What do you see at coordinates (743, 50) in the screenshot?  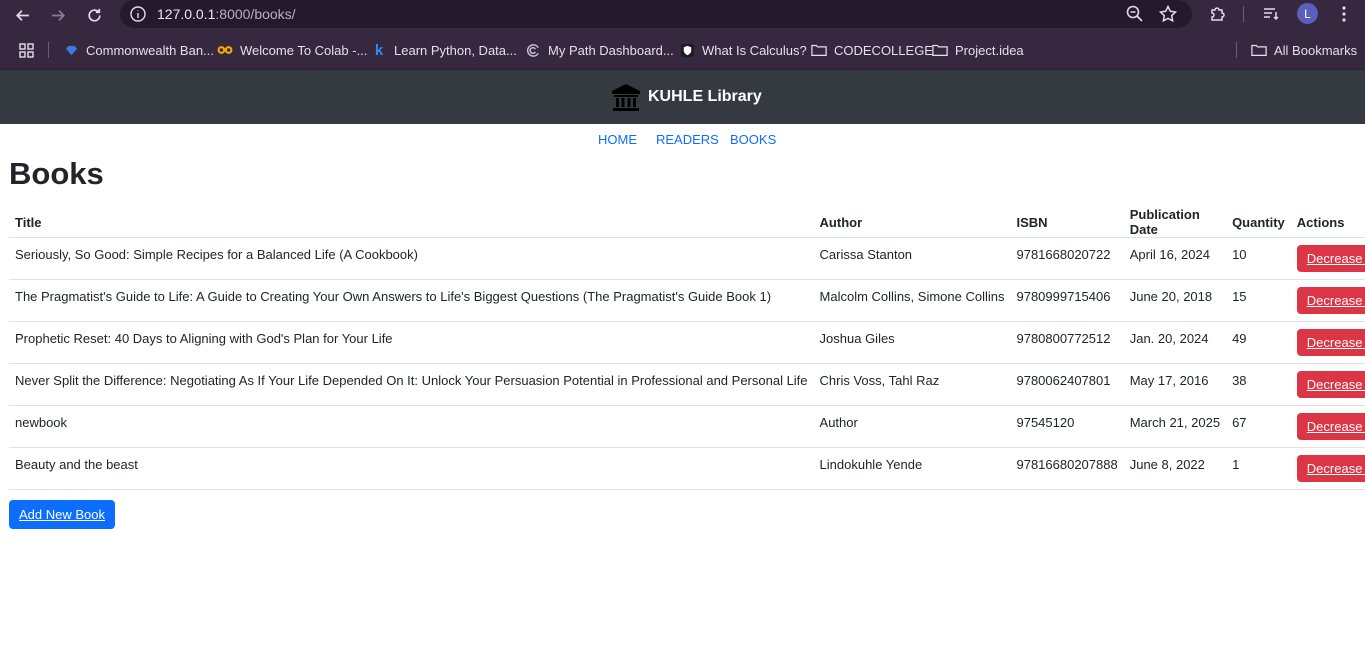 I see `bookmark-calculus: What Is Calculus?` at bounding box center [743, 50].